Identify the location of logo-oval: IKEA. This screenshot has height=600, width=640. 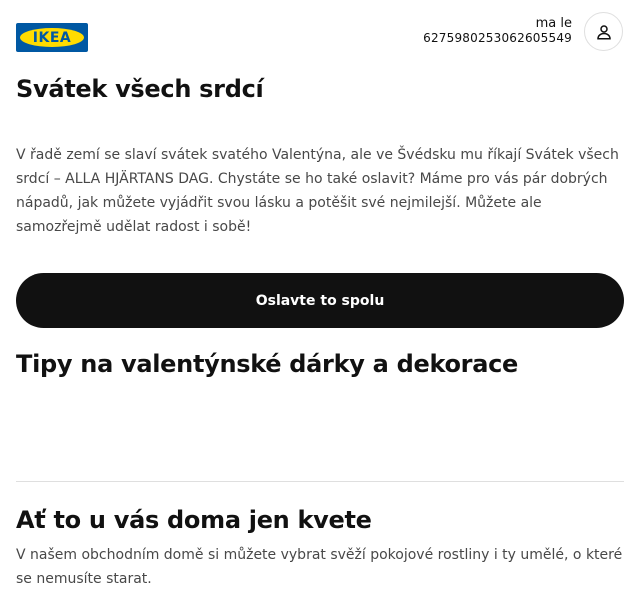
(52, 37).